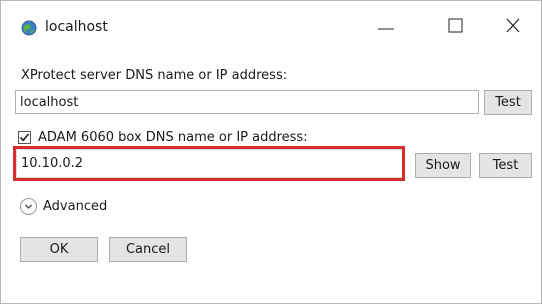 Image resolution: width=542 pixels, height=304 pixels. Describe the element at coordinates (49, 102) in the screenshot. I see `server-address-value: localhost` at that location.